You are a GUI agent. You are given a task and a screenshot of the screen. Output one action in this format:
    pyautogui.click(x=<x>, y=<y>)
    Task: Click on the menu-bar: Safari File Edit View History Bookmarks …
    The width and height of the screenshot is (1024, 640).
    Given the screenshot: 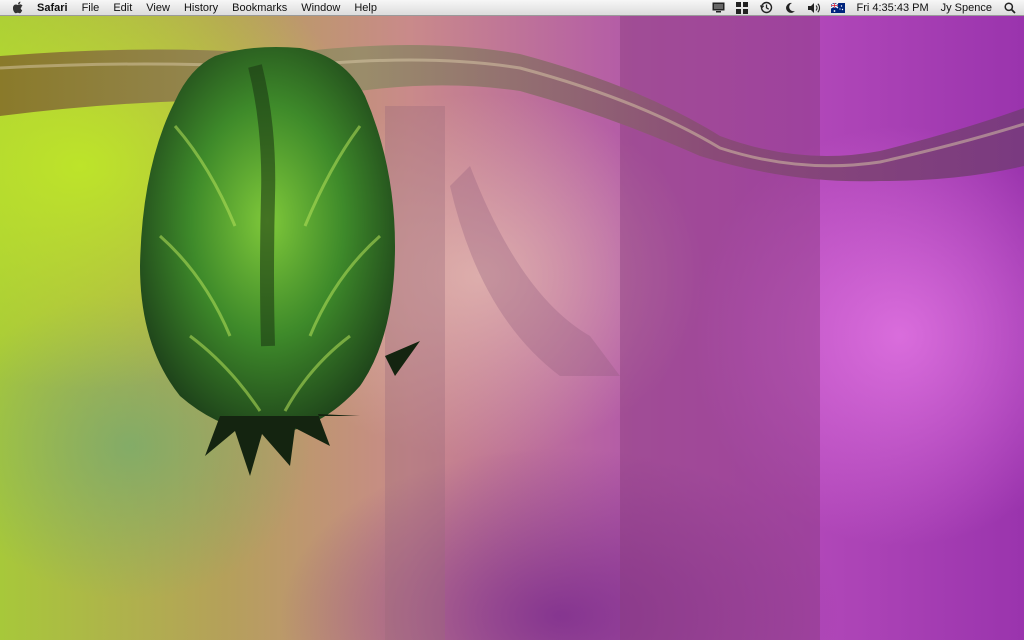 What is the action you would take?
    pyautogui.click(x=512, y=8)
    